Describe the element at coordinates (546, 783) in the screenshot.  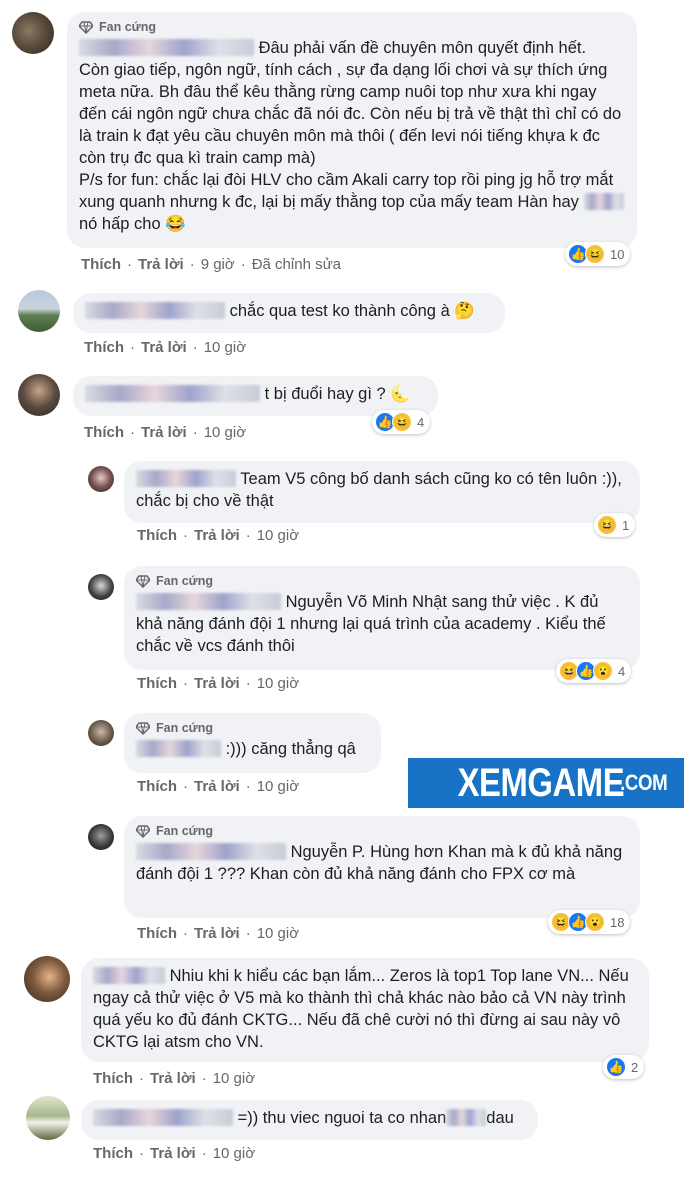
I see `watermark-logo: XEMGAME .COM` at that location.